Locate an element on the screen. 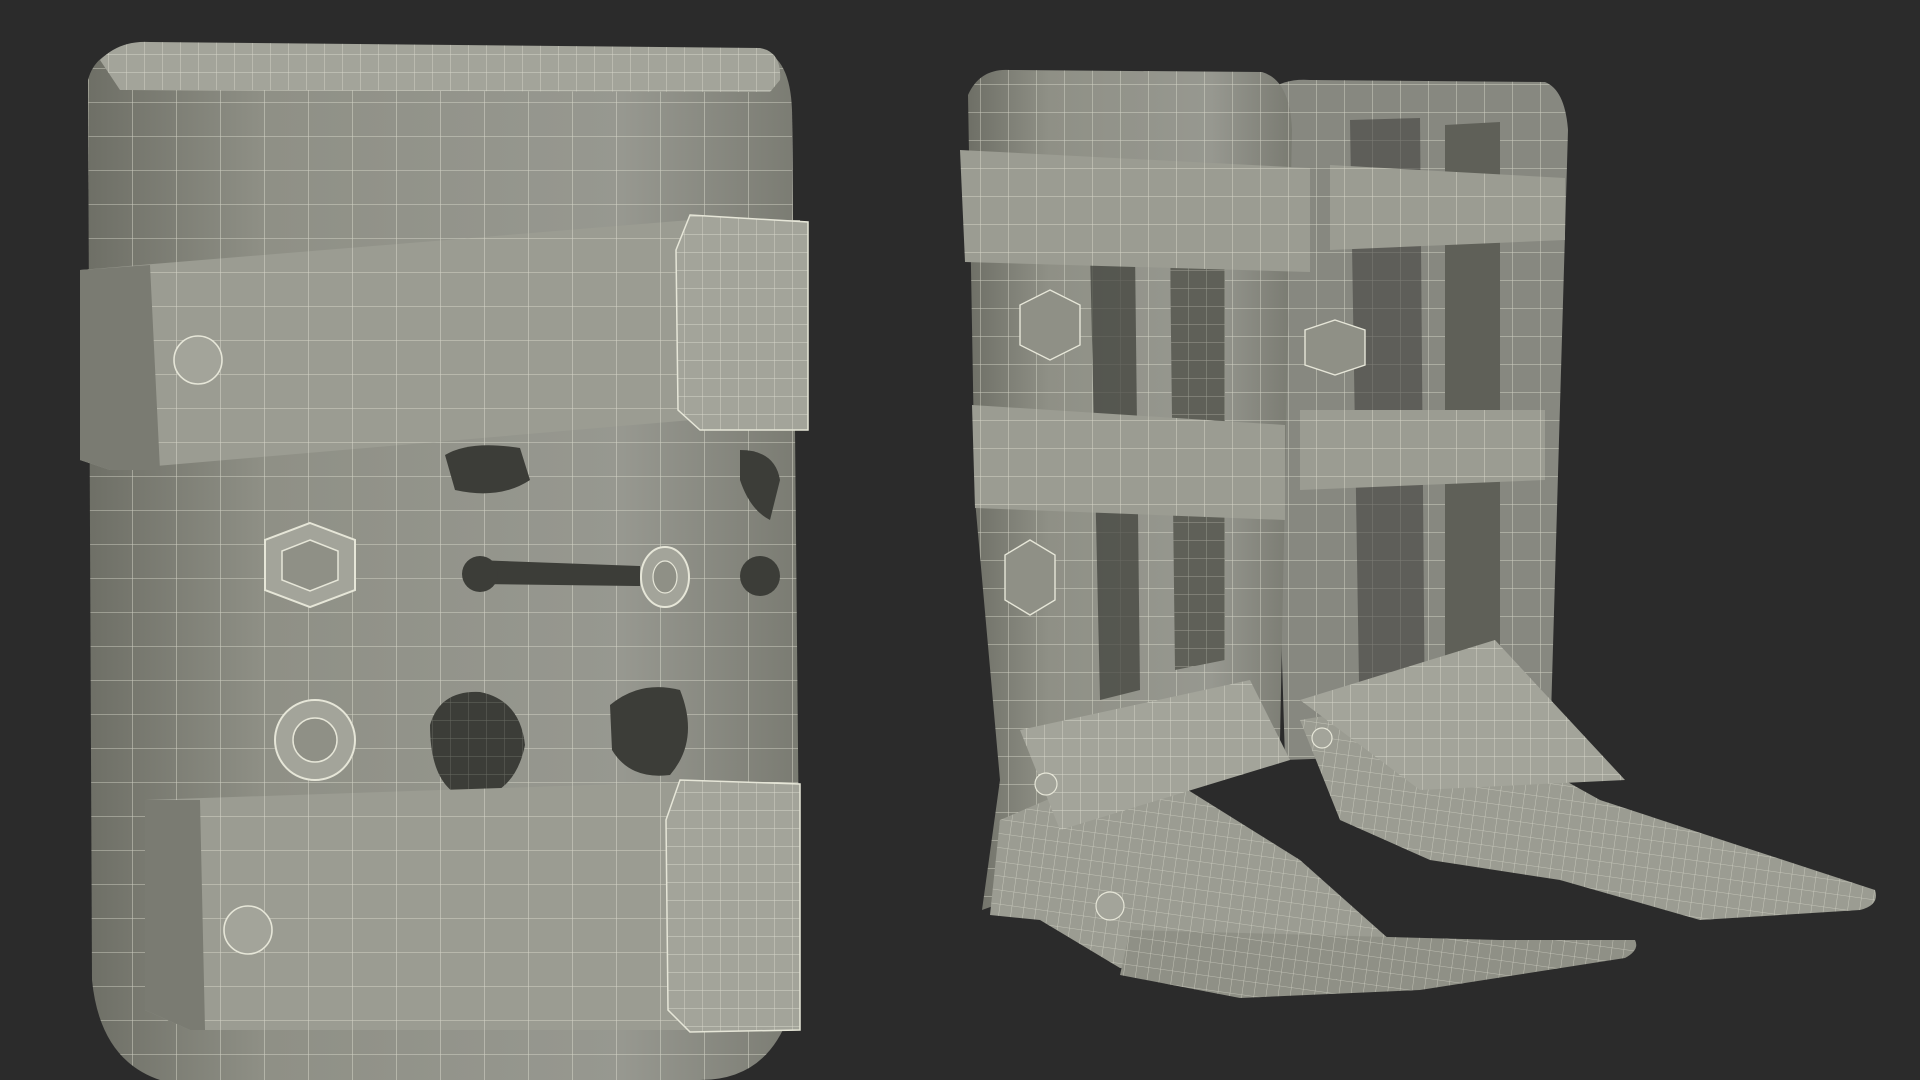  closeup-lower-rivet-icon is located at coordinates (248, 930).